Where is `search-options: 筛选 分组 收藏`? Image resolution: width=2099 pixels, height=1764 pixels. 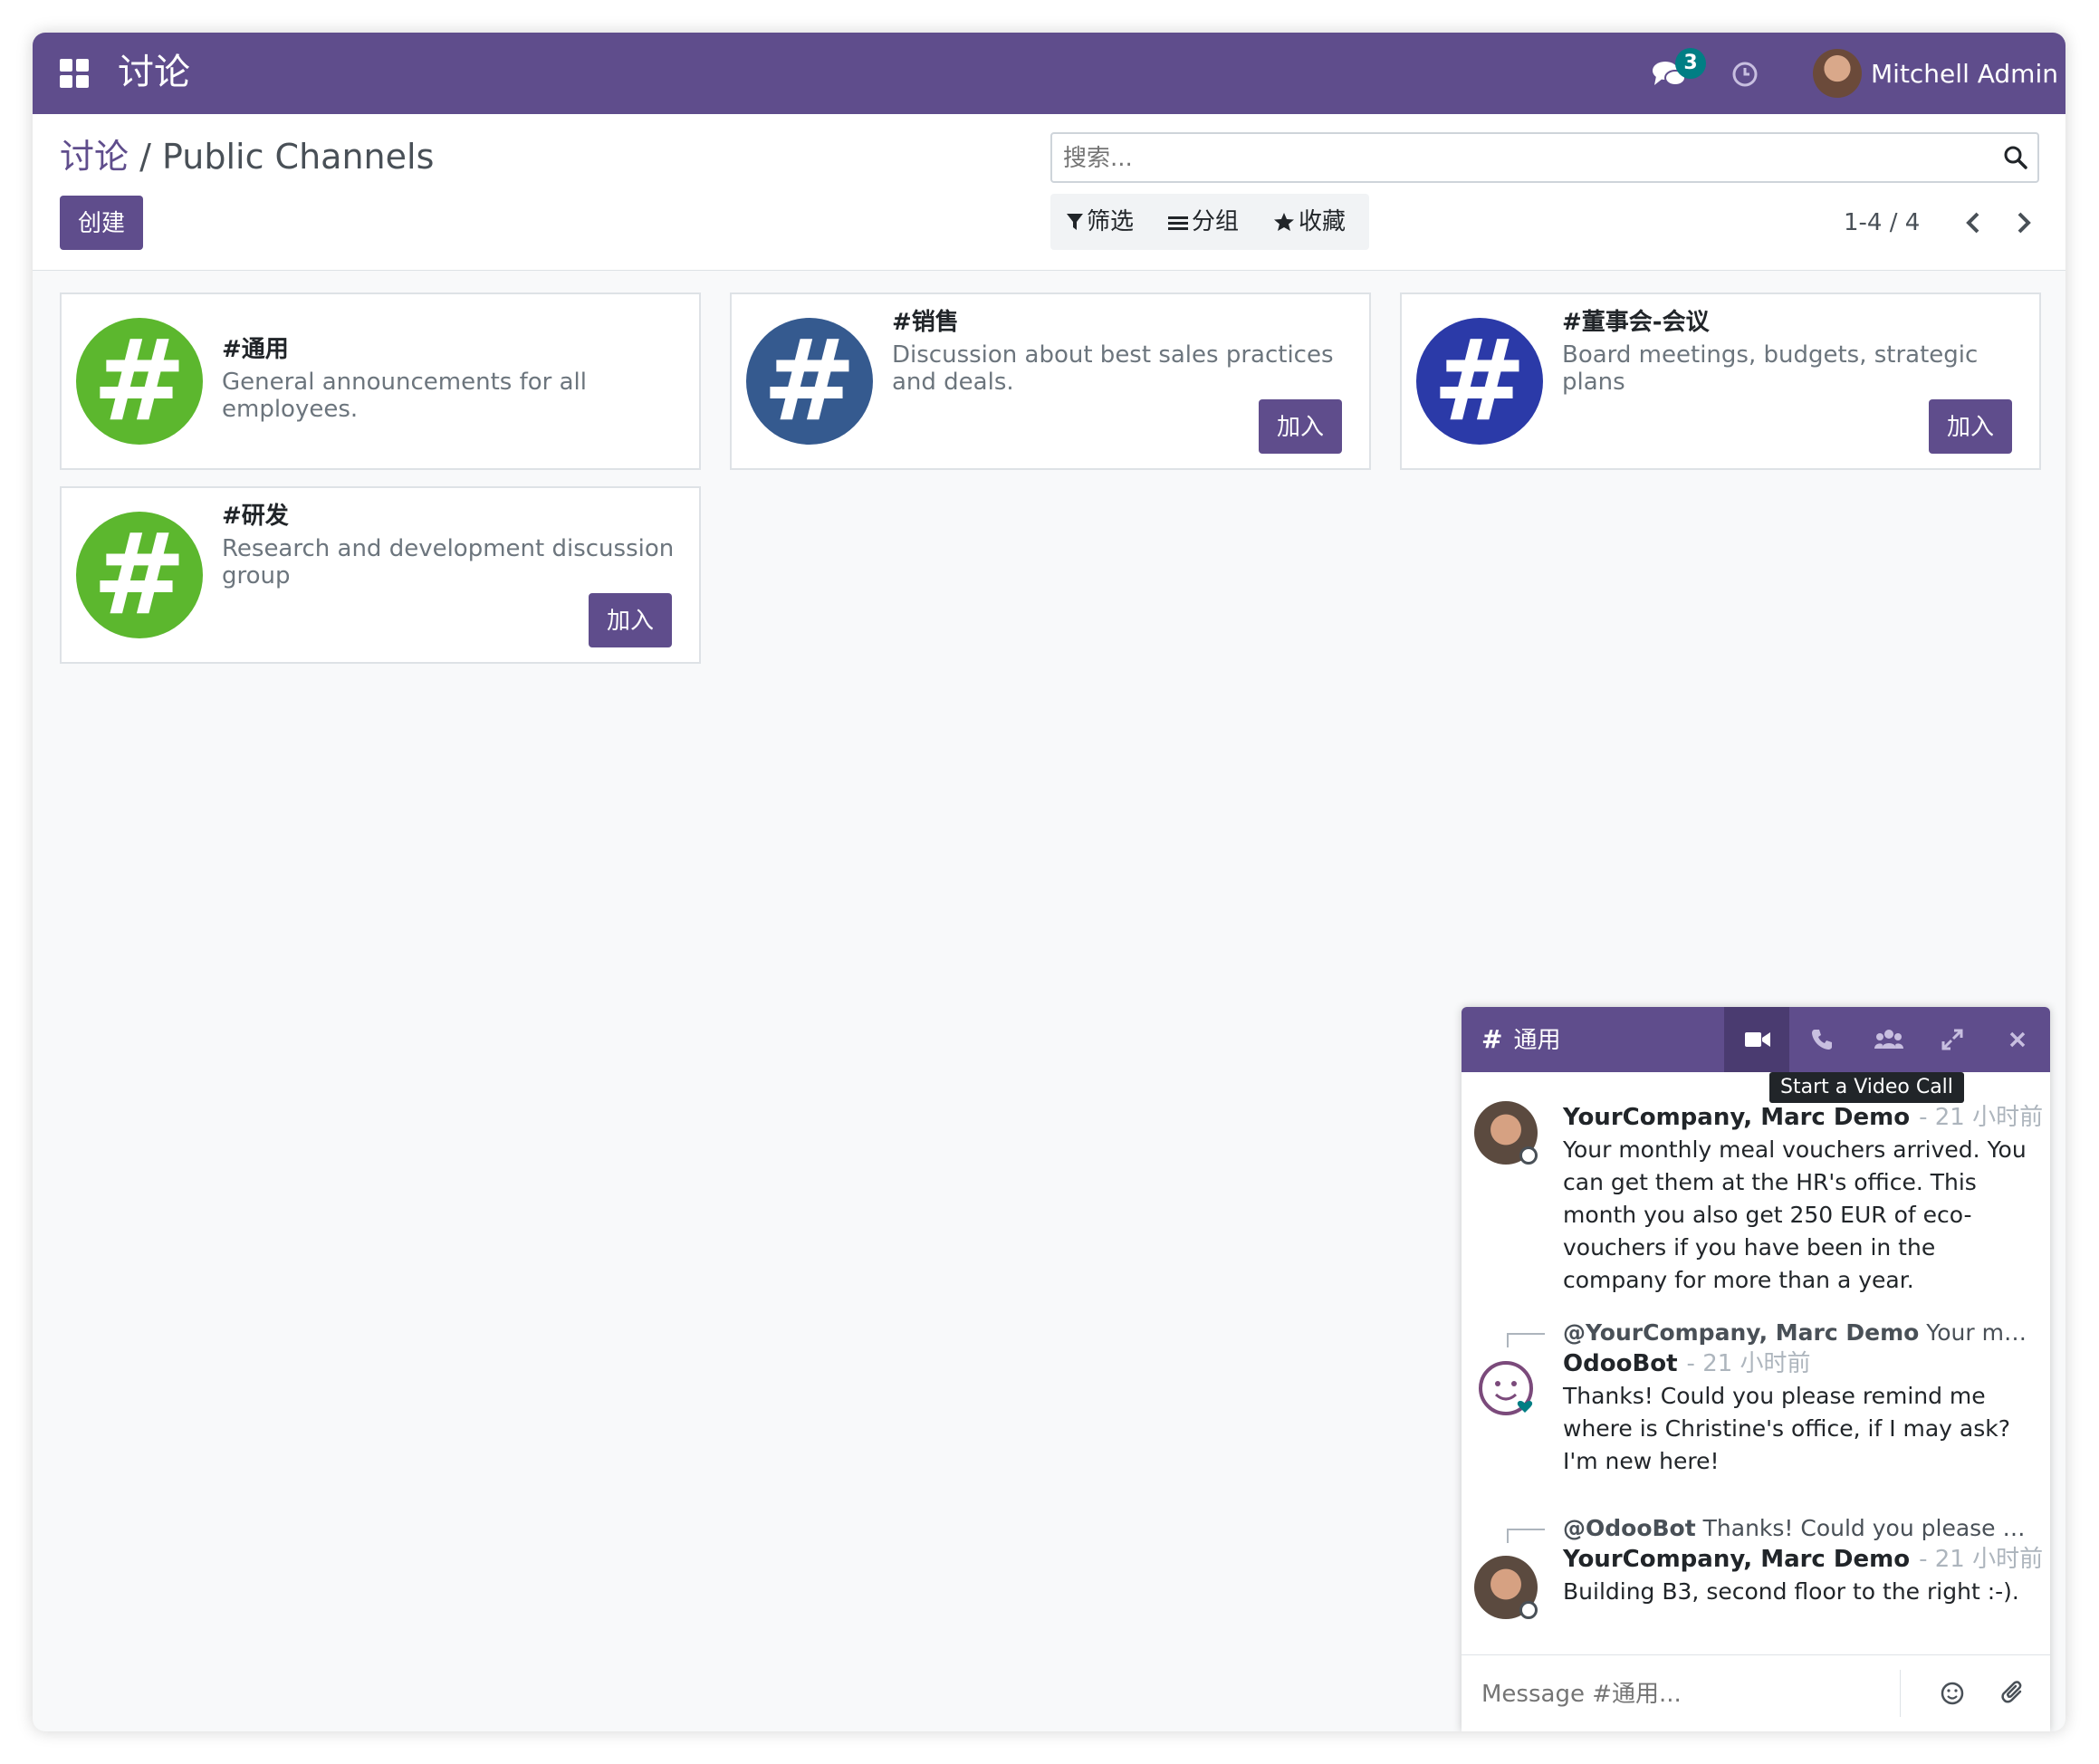
search-options: 筛选 分组 收藏 is located at coordinates (1209, 222).